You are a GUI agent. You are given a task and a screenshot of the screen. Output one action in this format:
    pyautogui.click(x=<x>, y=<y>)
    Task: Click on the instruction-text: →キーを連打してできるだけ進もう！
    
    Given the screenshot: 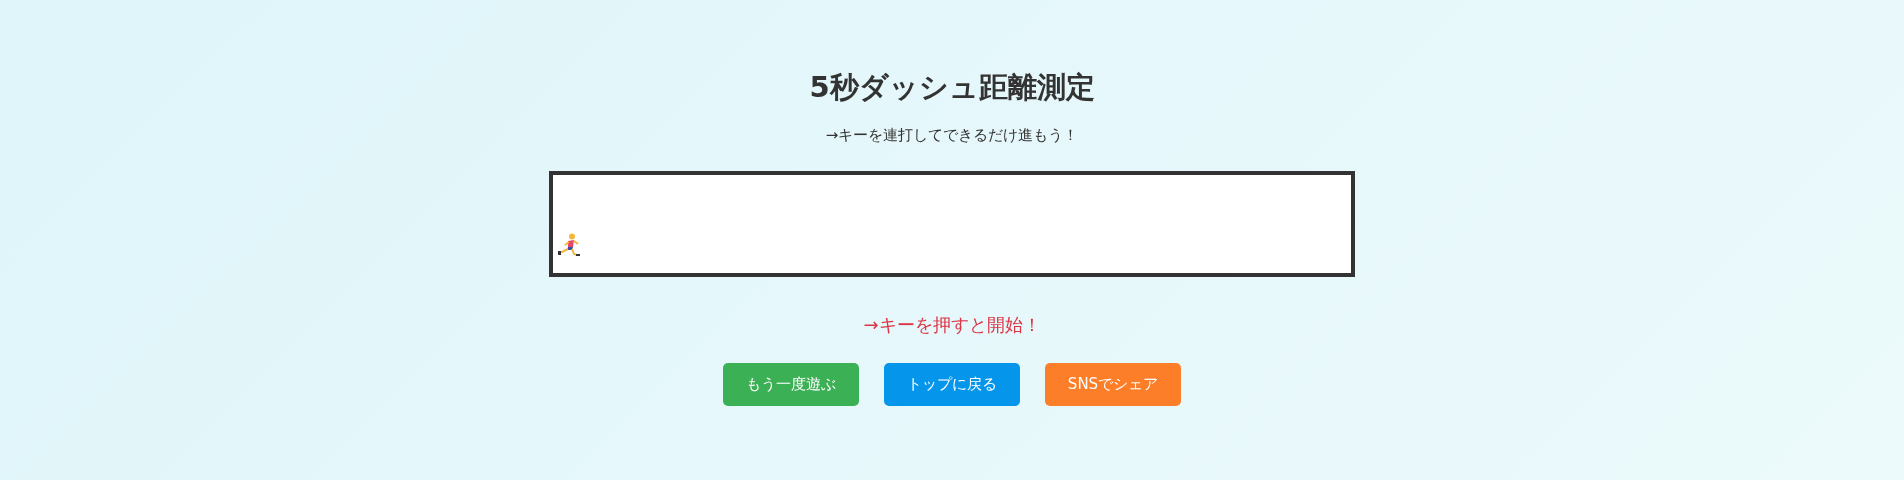 What is the action you would take?
    pyautogui.click(x=952, y=135)
    